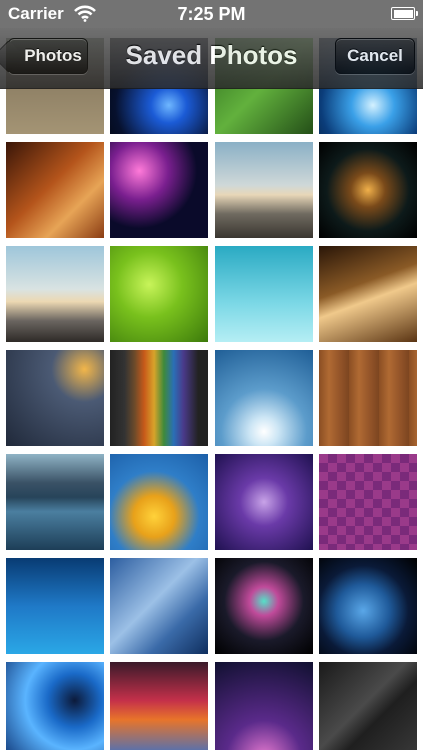  I want to click on photo-thumbnail-dark-bokeh, so click(368, 190).